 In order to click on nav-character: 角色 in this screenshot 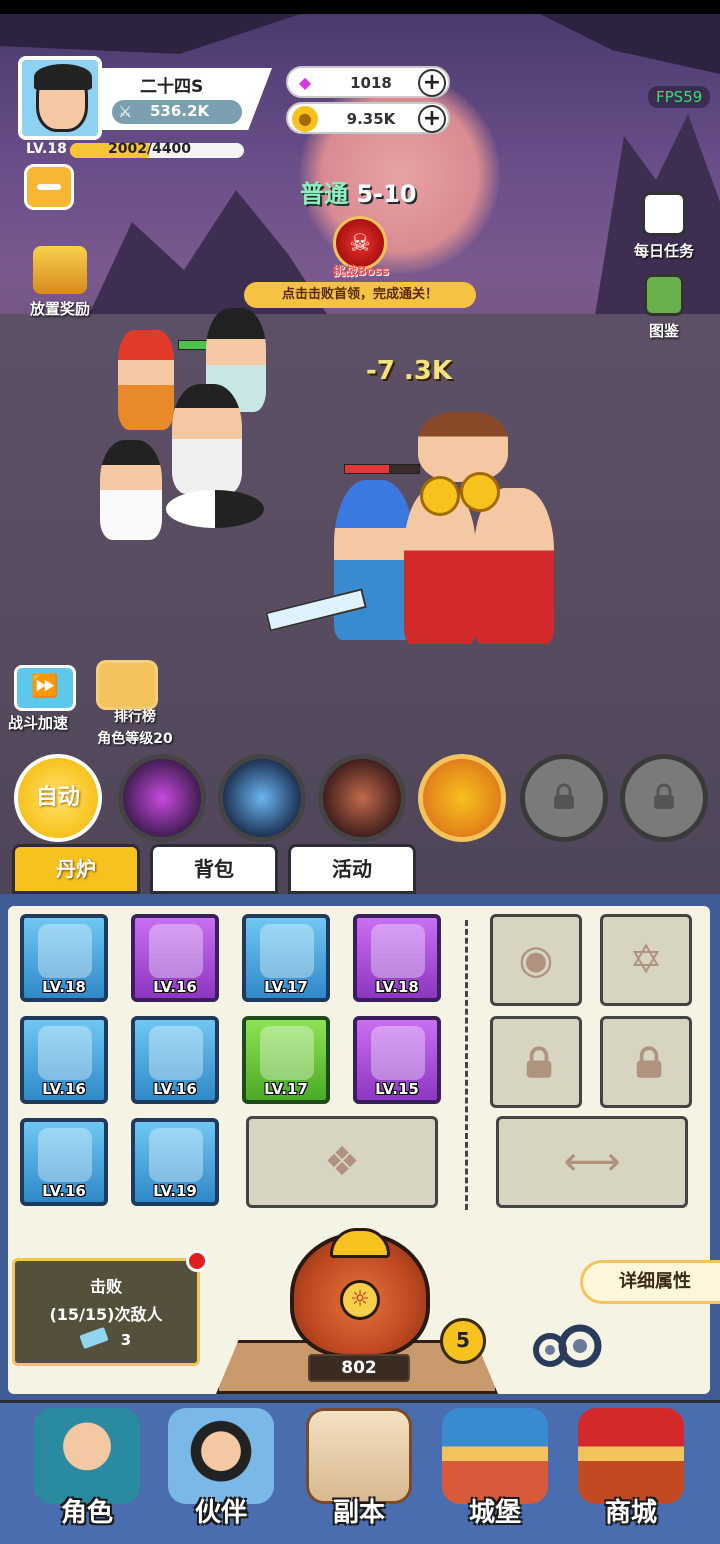, I will do `click(87, 1471)`.